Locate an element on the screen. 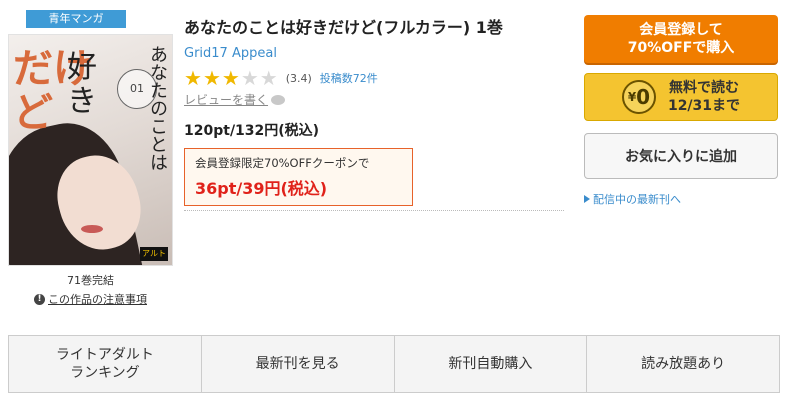 This screenshot has height=400, width=787. rating-stars: ★ ★ ★ ★ ★ is located at coordinates (231, 78).